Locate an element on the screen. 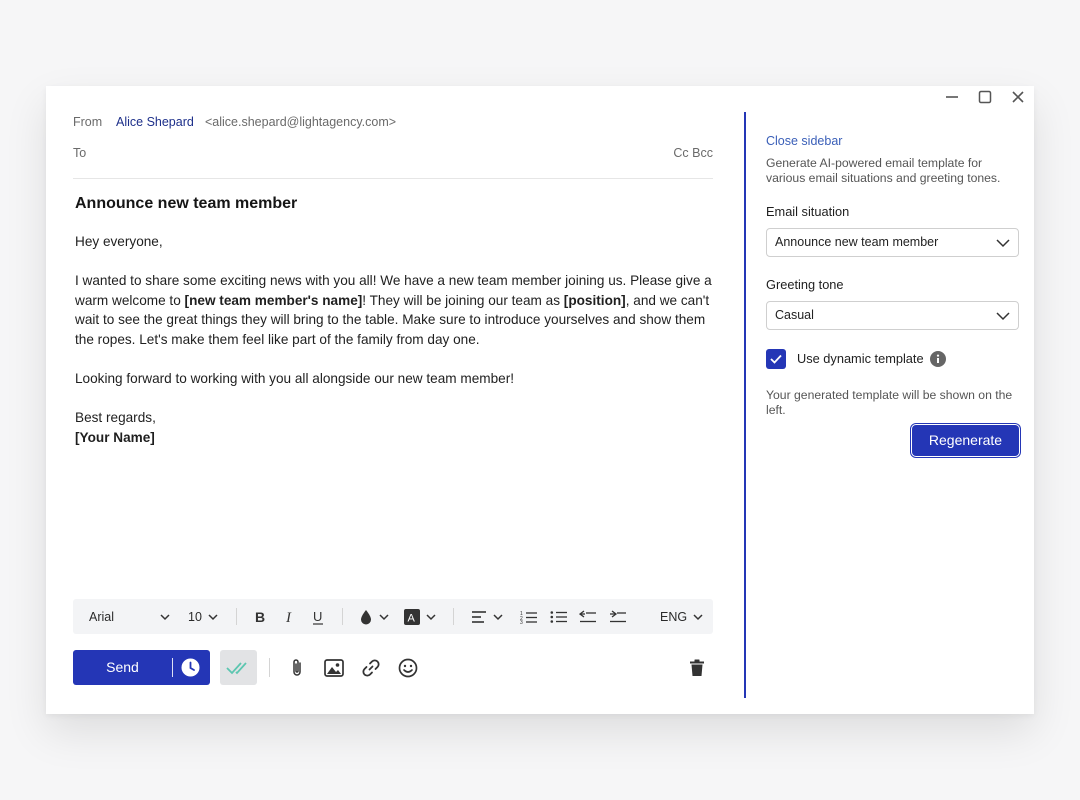 The width and height of the screenshot is (1080, 800). font-size-select: 10 is located at coordinates (203, 616).